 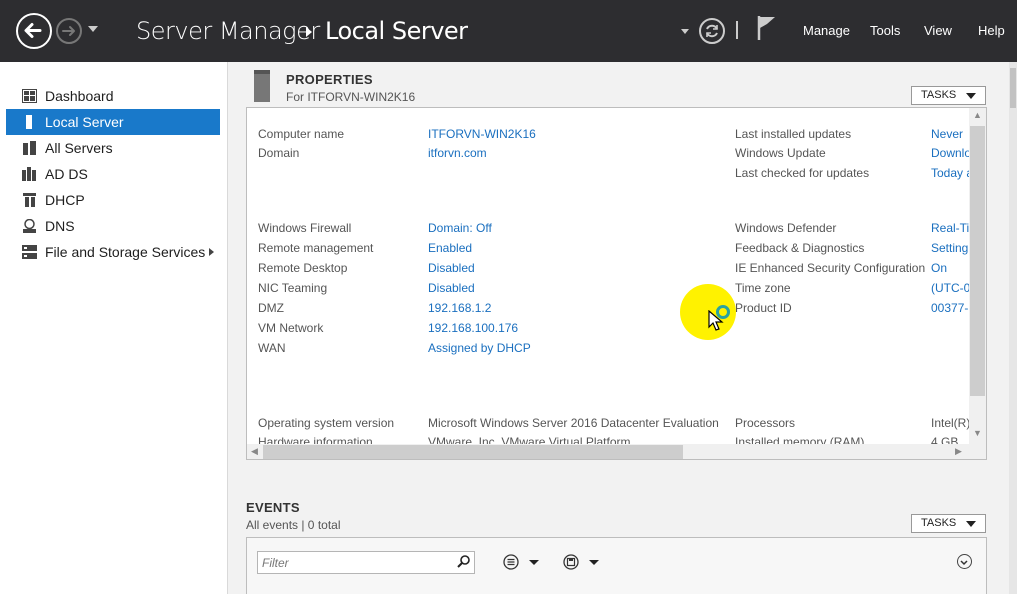 I want to click on properties-horizontal-scrollbar: ◀ ▶, so click(x=616, y=451).